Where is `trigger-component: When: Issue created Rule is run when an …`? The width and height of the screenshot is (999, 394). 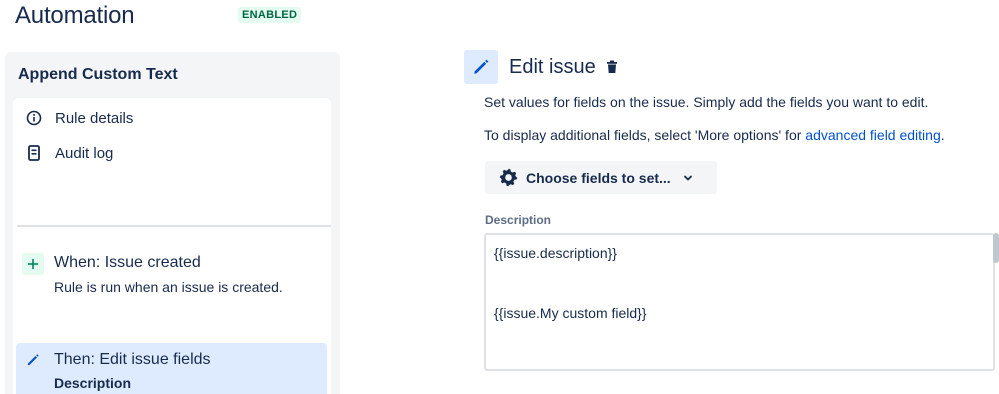 trigger-component: When: Issue created Rule is run when an … is located at coordinates (171, 277).